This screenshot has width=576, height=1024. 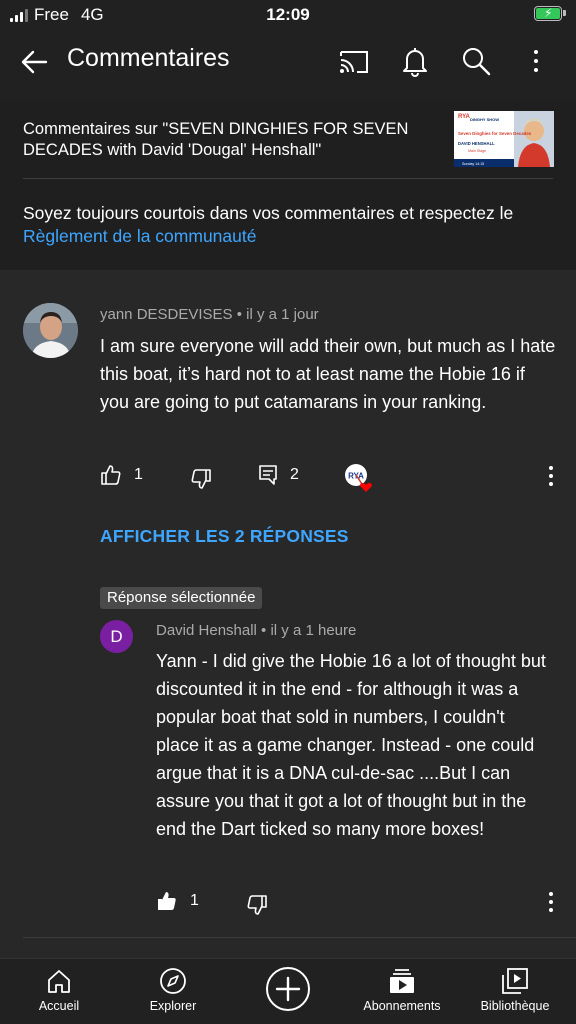 I want to click on nav-create, so click(x=288, y=989).